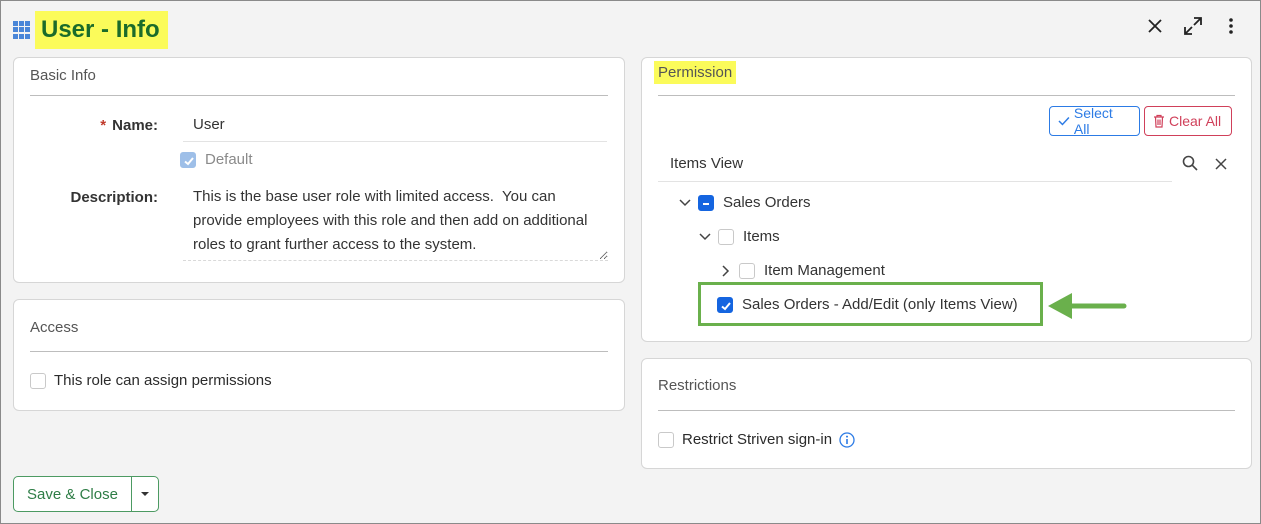  I want to click on sales-orders-label: Sales Orders, so click(767, 202).